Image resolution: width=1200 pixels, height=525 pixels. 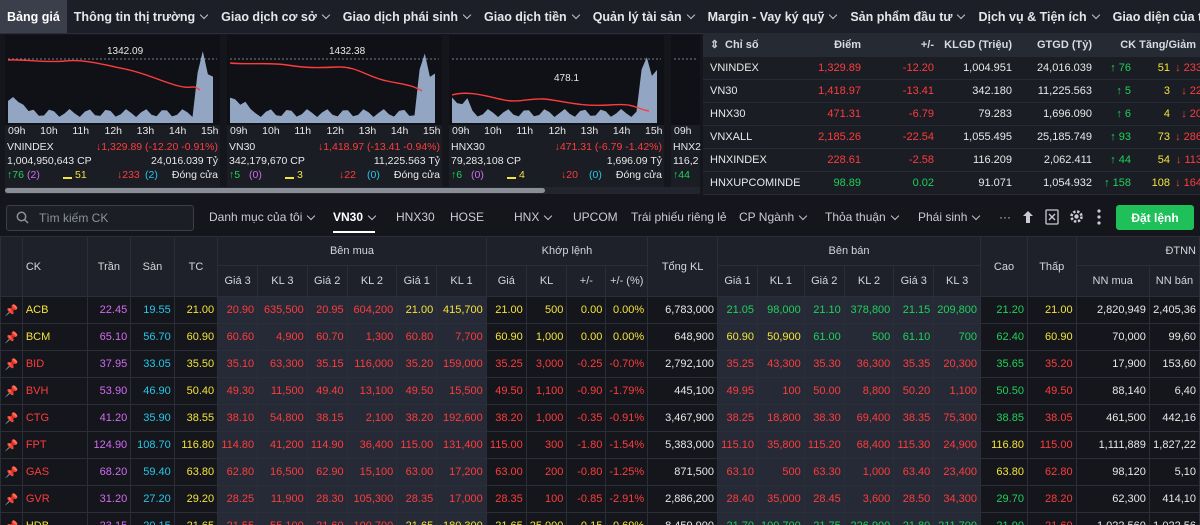 I want to click on nav-item-8: Dịch vụ & Tiện ích, so click(x=1038, y=16).